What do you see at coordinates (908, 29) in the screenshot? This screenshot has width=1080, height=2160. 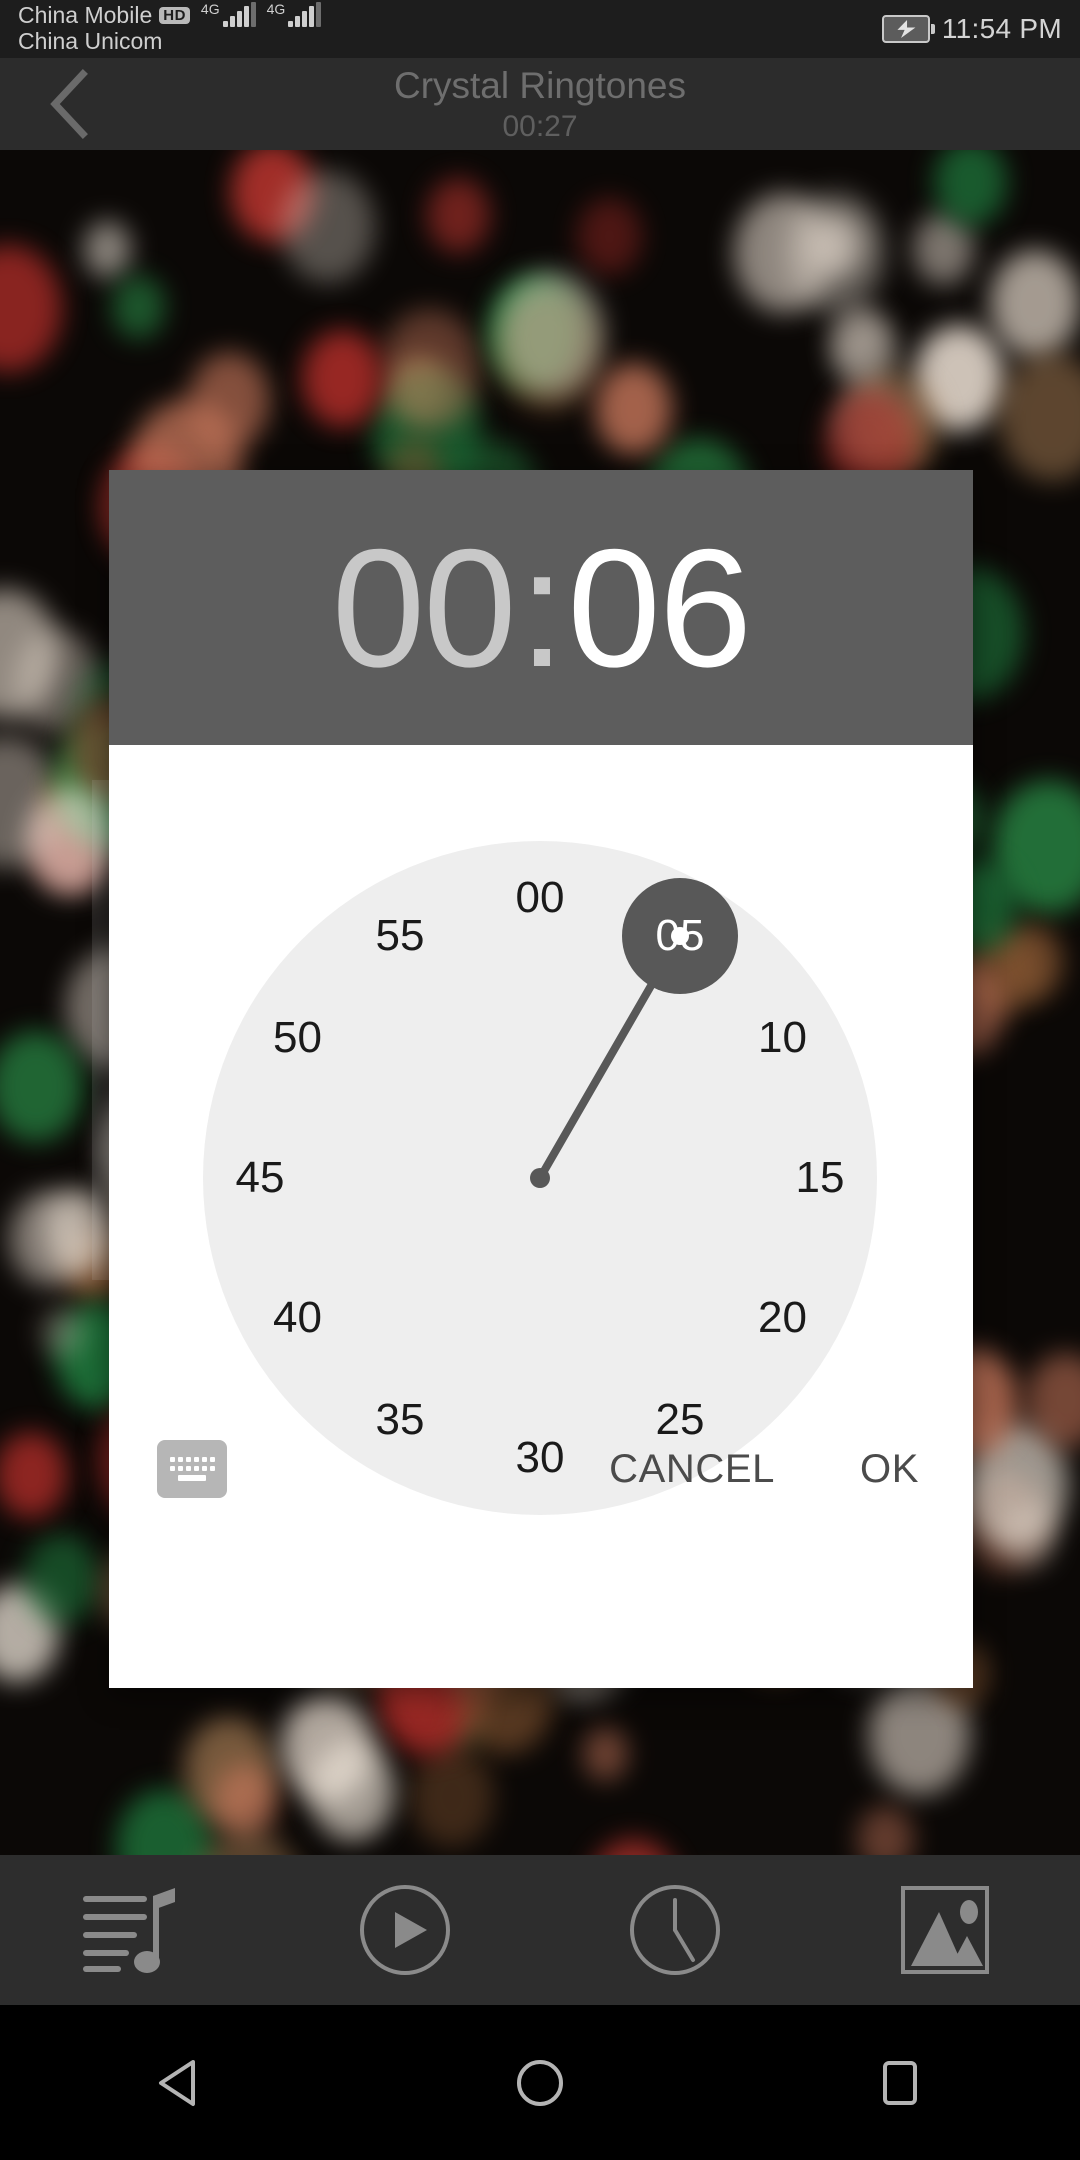 I see `battery-charging-icon` at bounding box center [908, 29].